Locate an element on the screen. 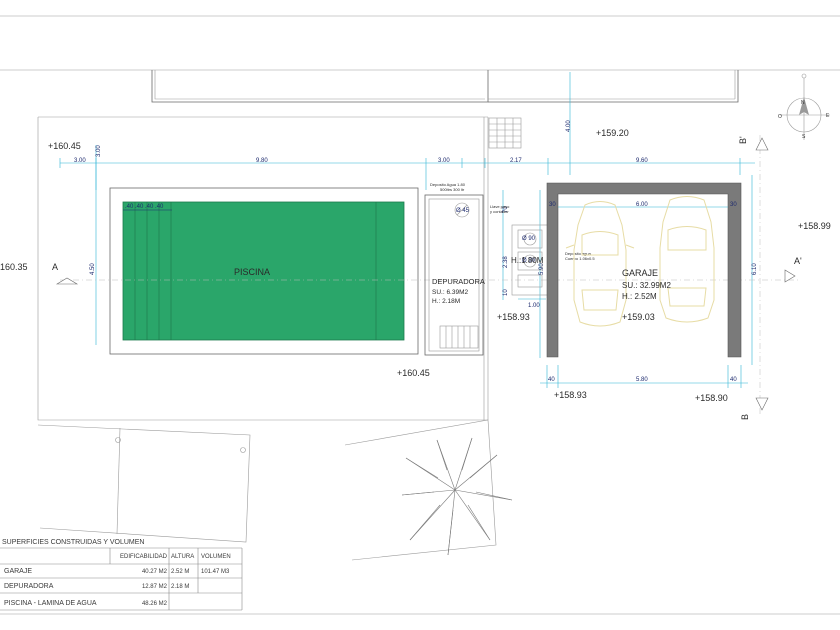  pool-label: PISCINA is located at coordinates (252, 272).